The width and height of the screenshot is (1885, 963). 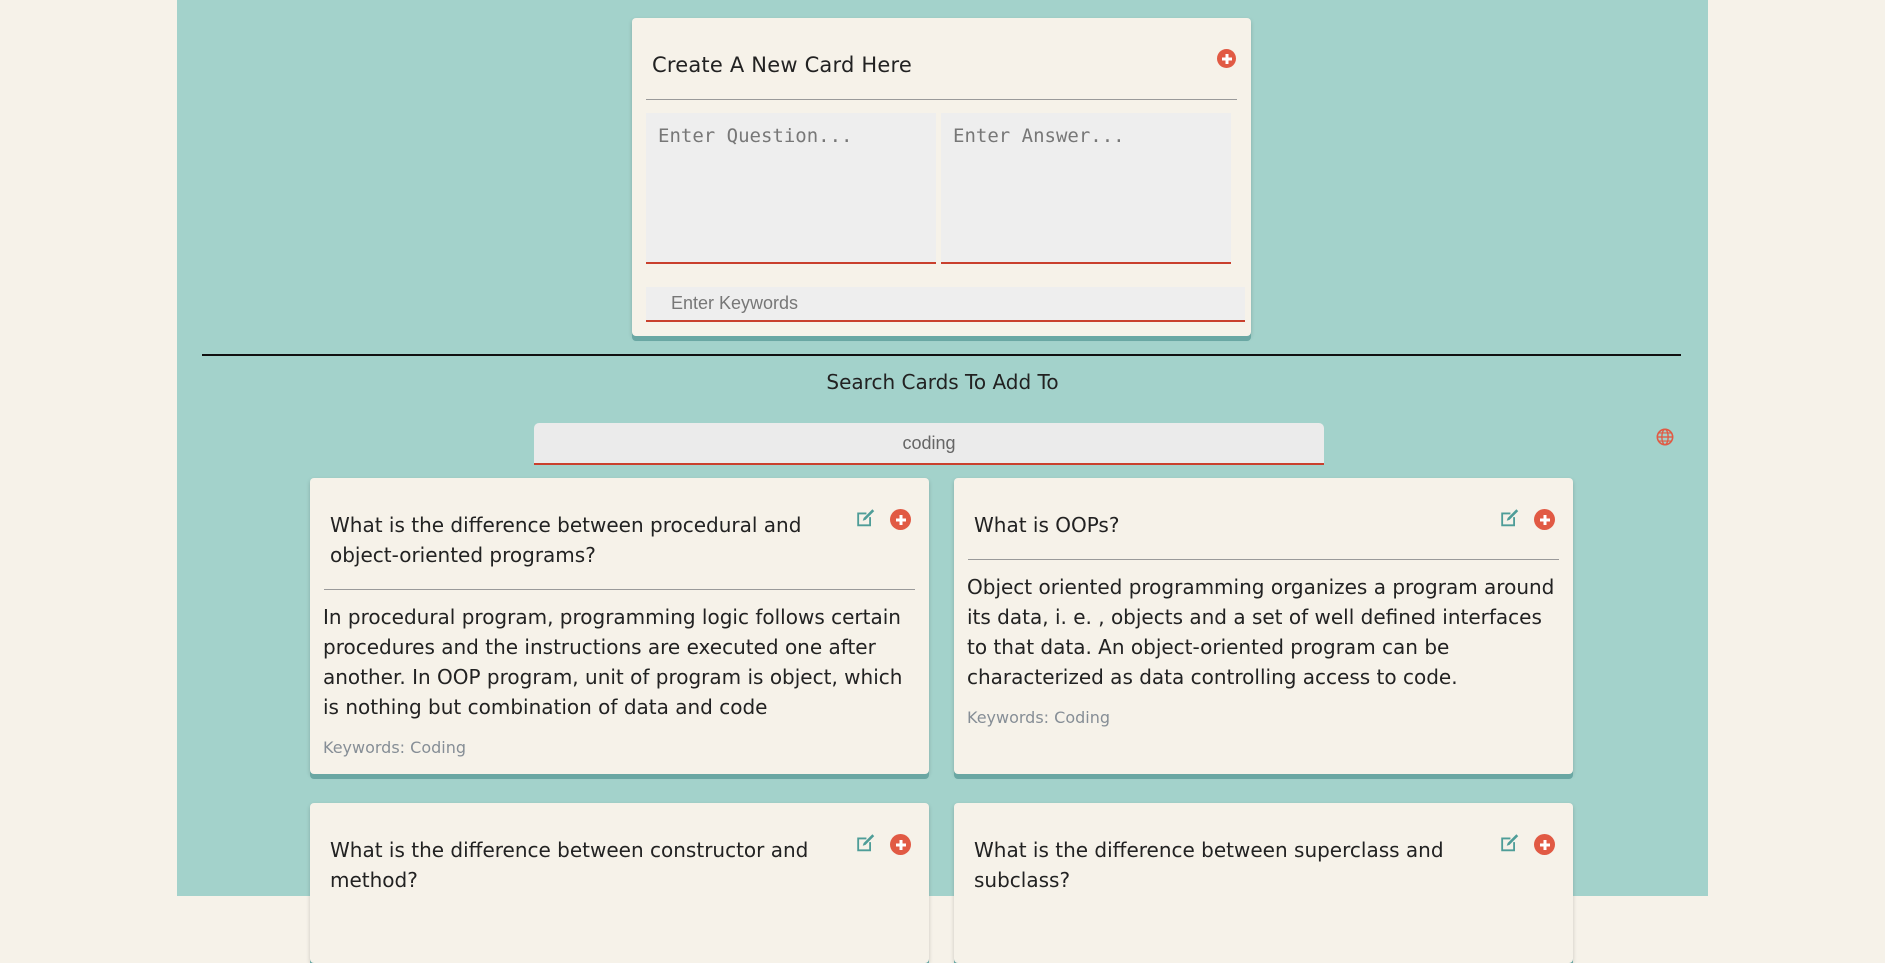 I want to click on create-card-form: Create A New Card Here, so click(x=941, y=177).